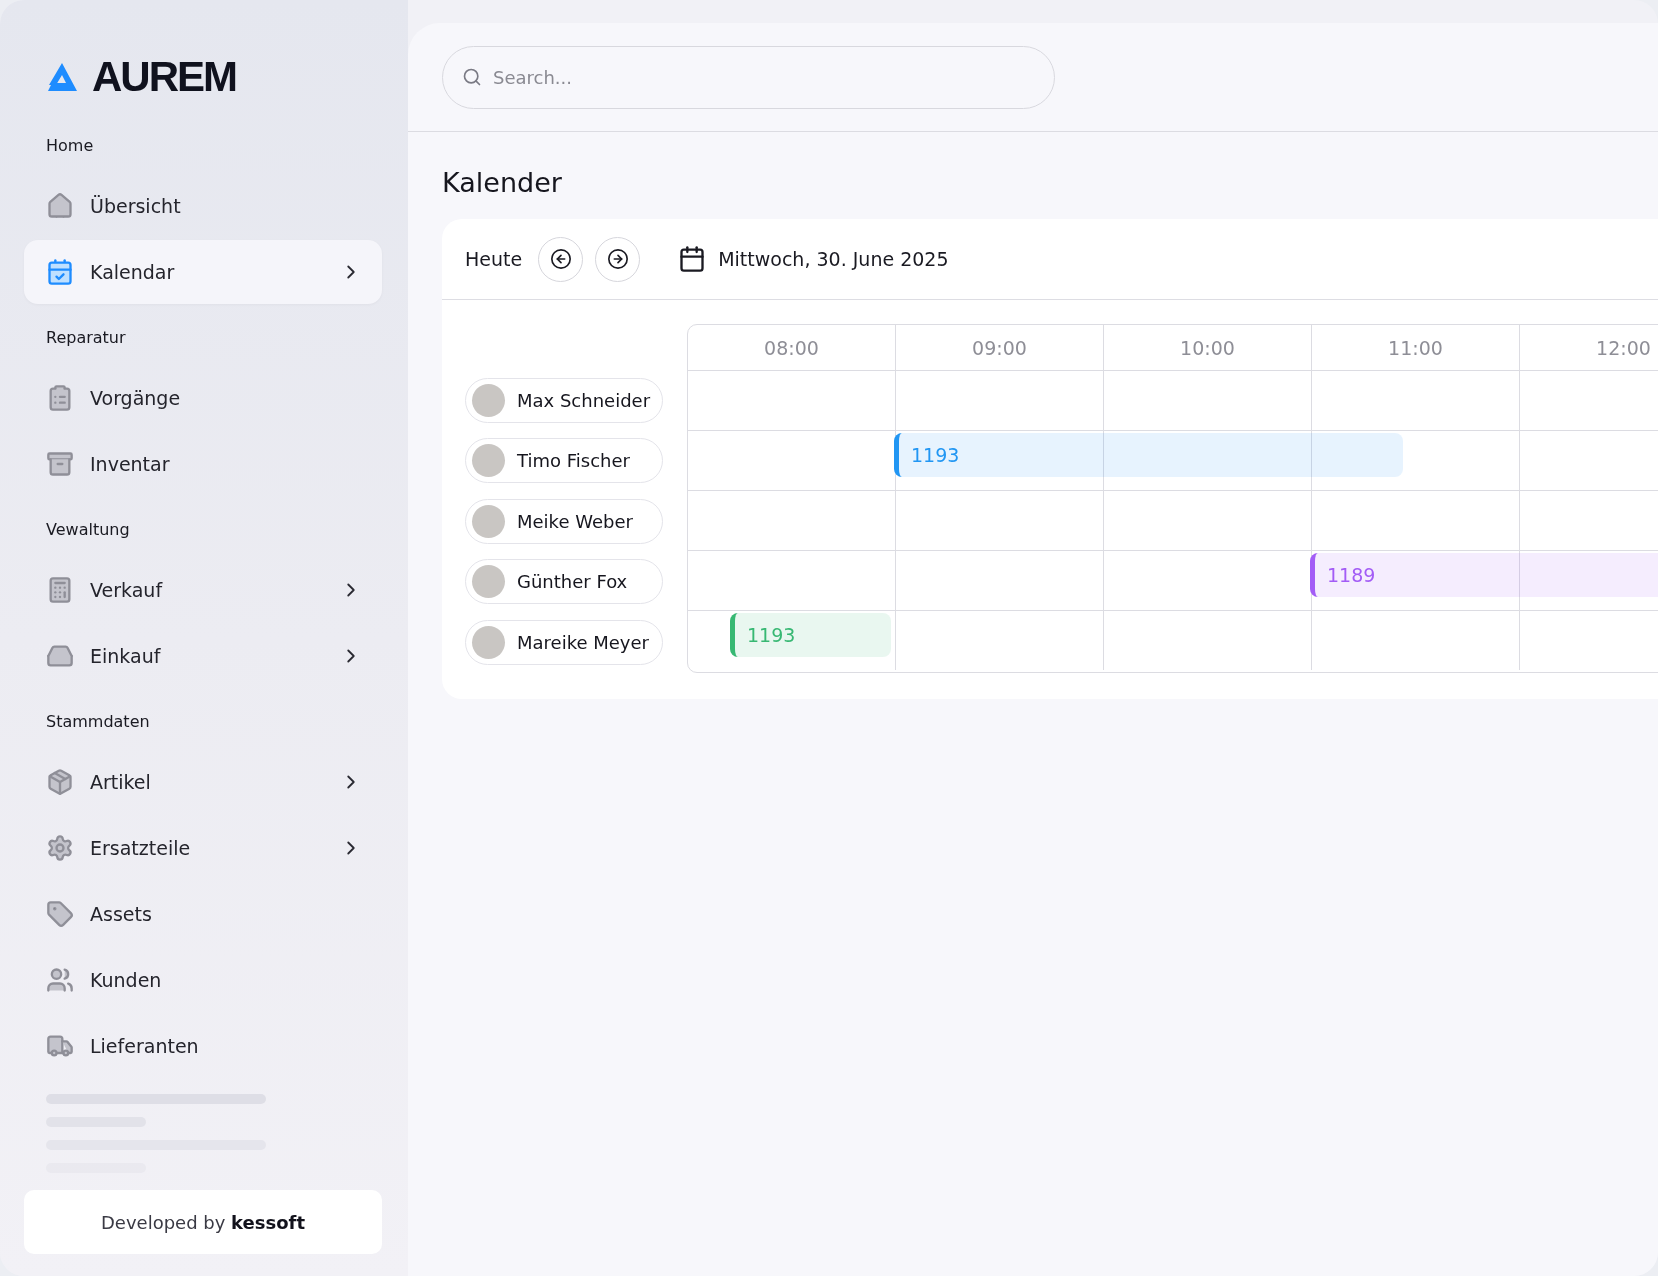  What do you see at coordinates (203, 206) in the screenshot?
I see `sidebar-item: Übersicht` at bounding box center [203, 206].